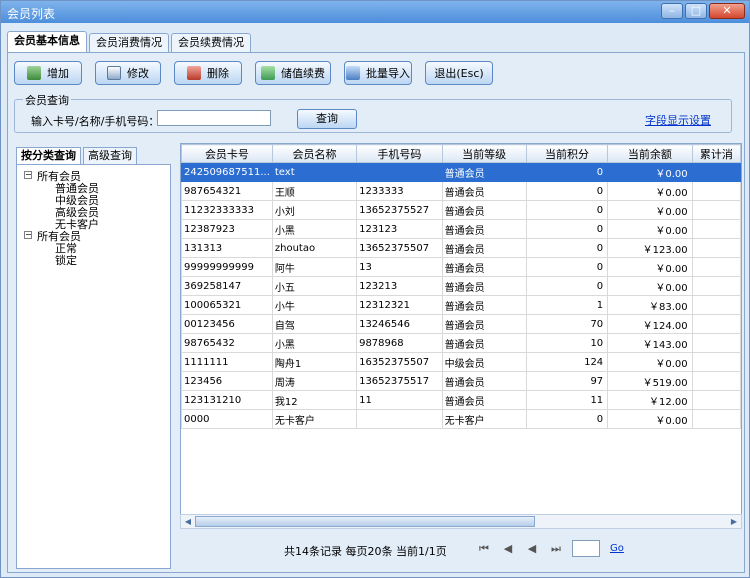 The image size is (750, 578). What do you see at coordinates (293, 73) in the screenshot?
I see `recharge-button: 储值续费` at bounding box center [293, 73].